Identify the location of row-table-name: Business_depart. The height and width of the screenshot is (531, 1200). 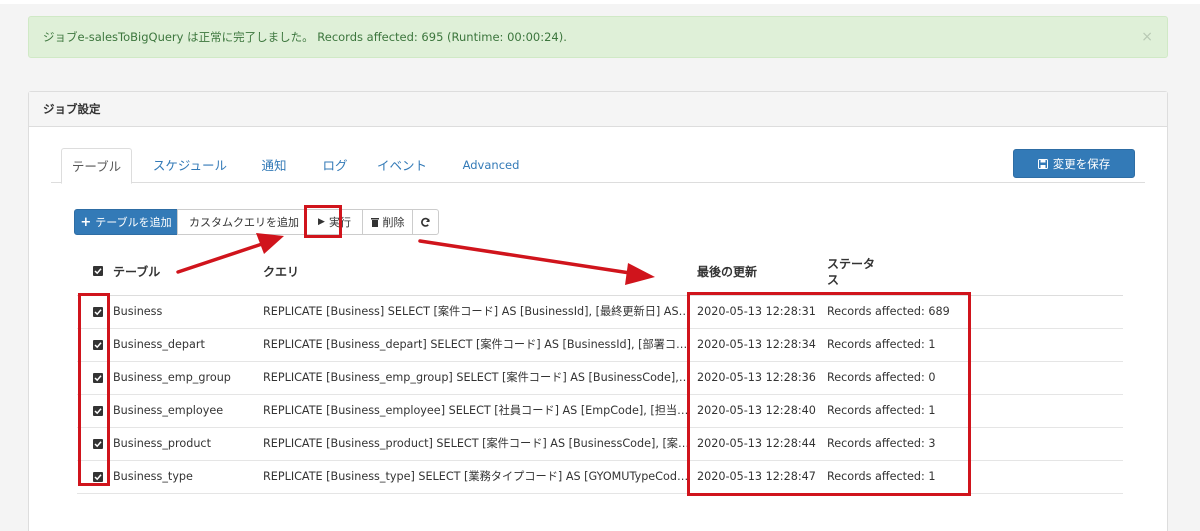
(159, 344).